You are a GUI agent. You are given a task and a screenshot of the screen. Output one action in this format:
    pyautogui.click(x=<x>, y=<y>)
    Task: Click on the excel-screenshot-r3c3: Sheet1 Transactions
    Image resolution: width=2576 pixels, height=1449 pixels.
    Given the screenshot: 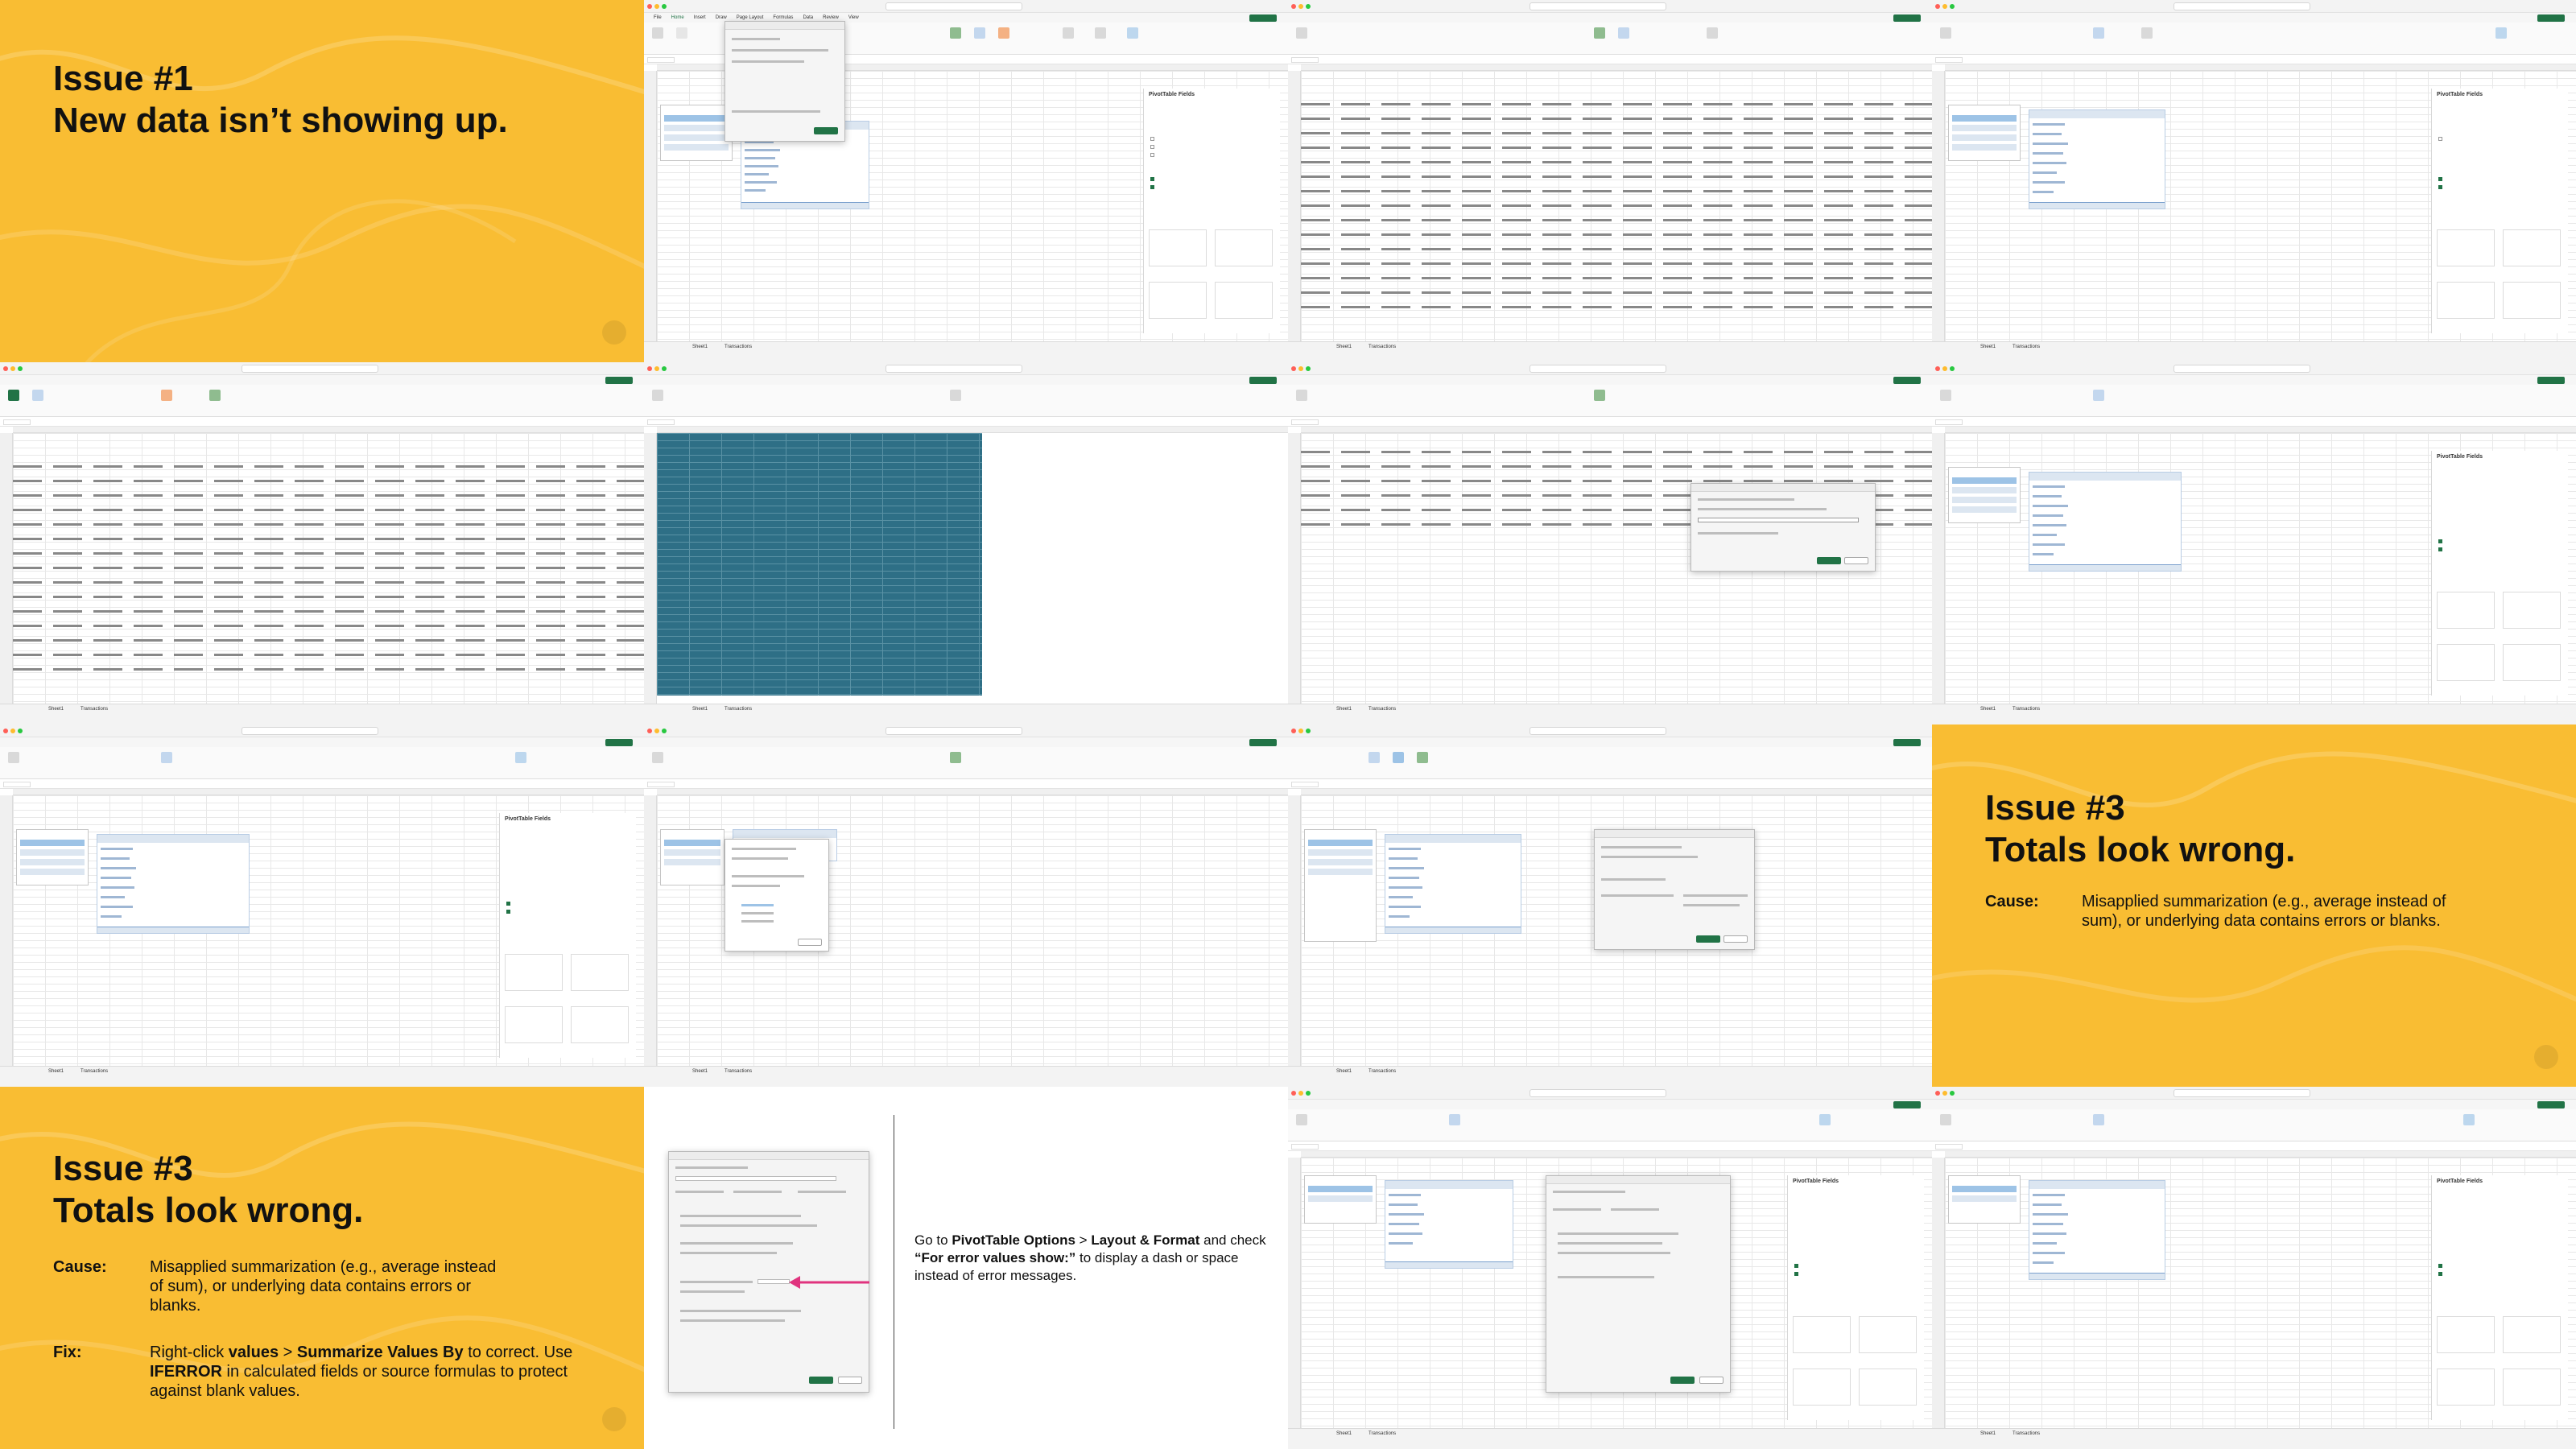 What is the action you would take?
    pyautogui.click(x=1610, y=905)
    